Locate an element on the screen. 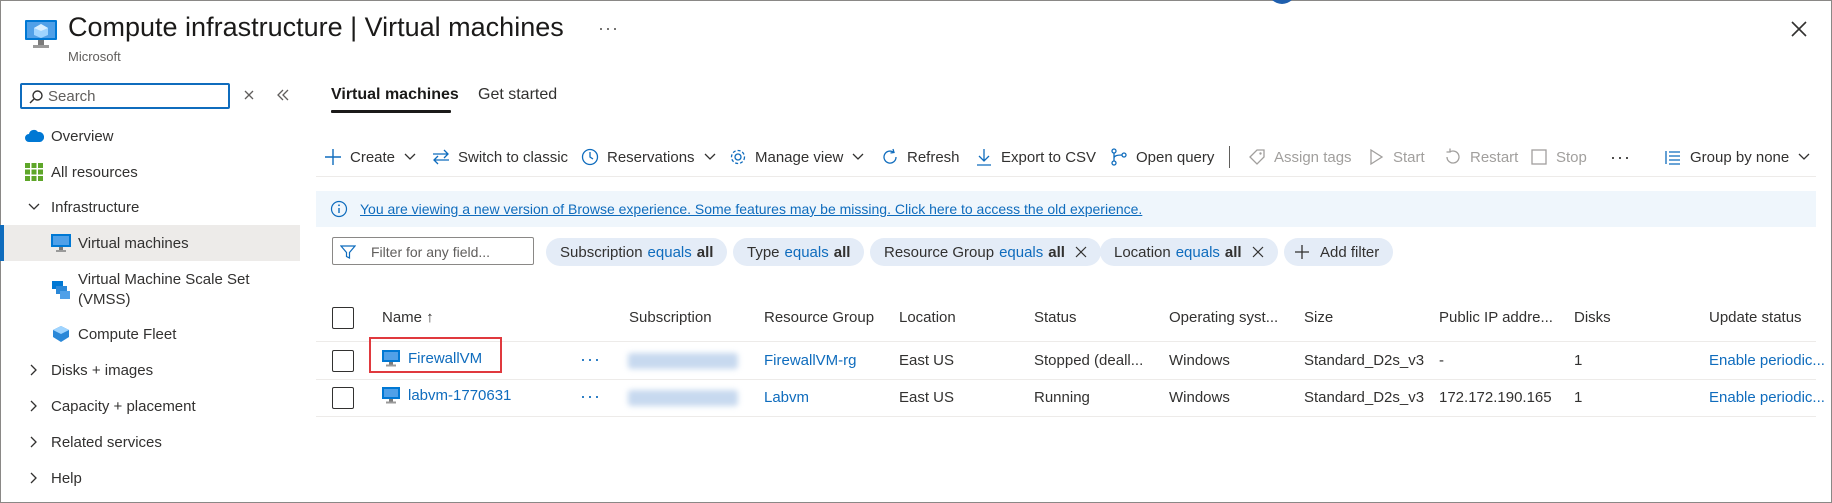 The height and width of the screenshot is (503, 1832). sidebar-item-vmss: Virtual Machine Scale Set (VMSS) is located at coordinates (150, 290).